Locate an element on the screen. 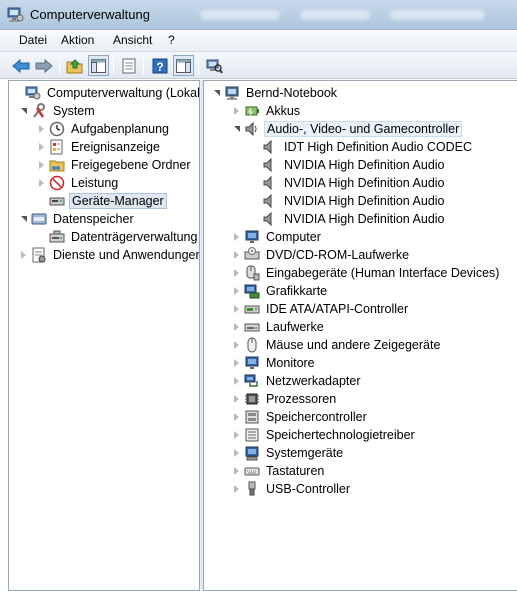  tree-item-hid: Eingabegeräte (Human Interface Devices) is located at coordinates (366, 273).